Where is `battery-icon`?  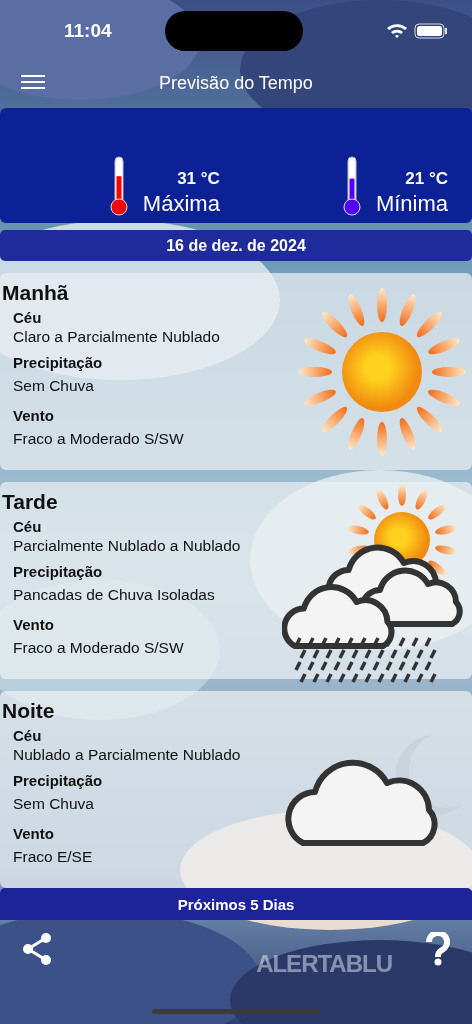
battery-icon is located at coordinates (431, 30).